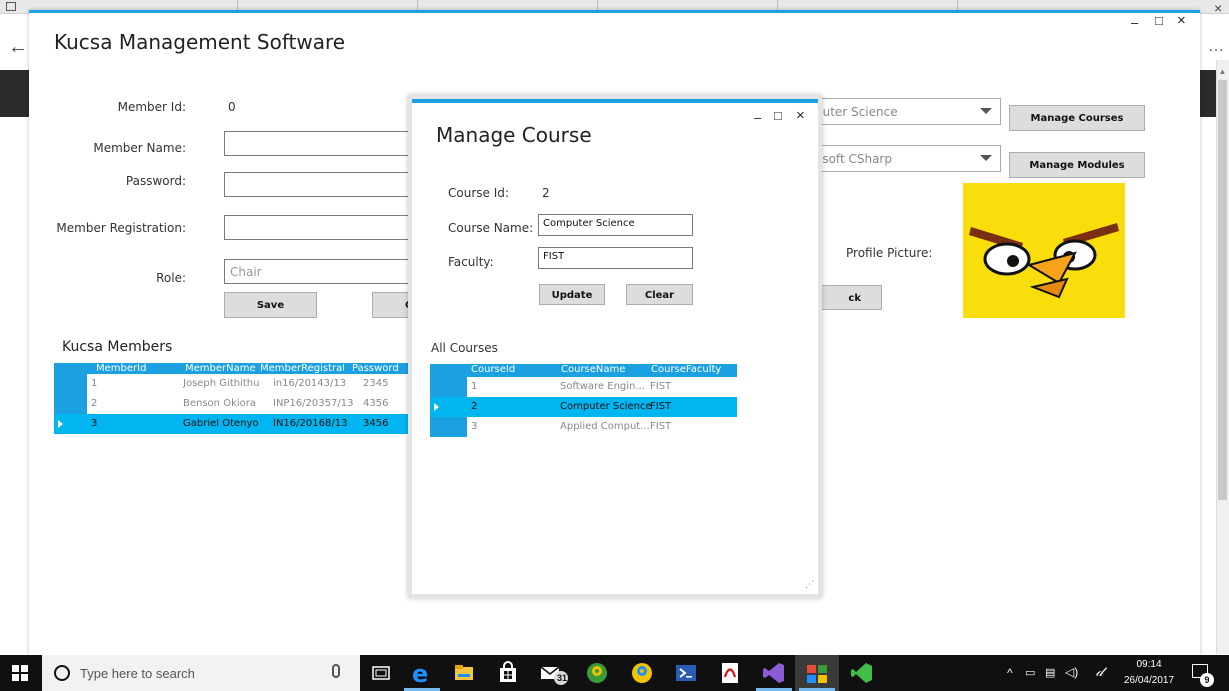 The width and height of the screenshot is (1229, 691). Describe the element at coordinates (1159, 21) in the screenshot. I see `maximize-button: □` at that location.